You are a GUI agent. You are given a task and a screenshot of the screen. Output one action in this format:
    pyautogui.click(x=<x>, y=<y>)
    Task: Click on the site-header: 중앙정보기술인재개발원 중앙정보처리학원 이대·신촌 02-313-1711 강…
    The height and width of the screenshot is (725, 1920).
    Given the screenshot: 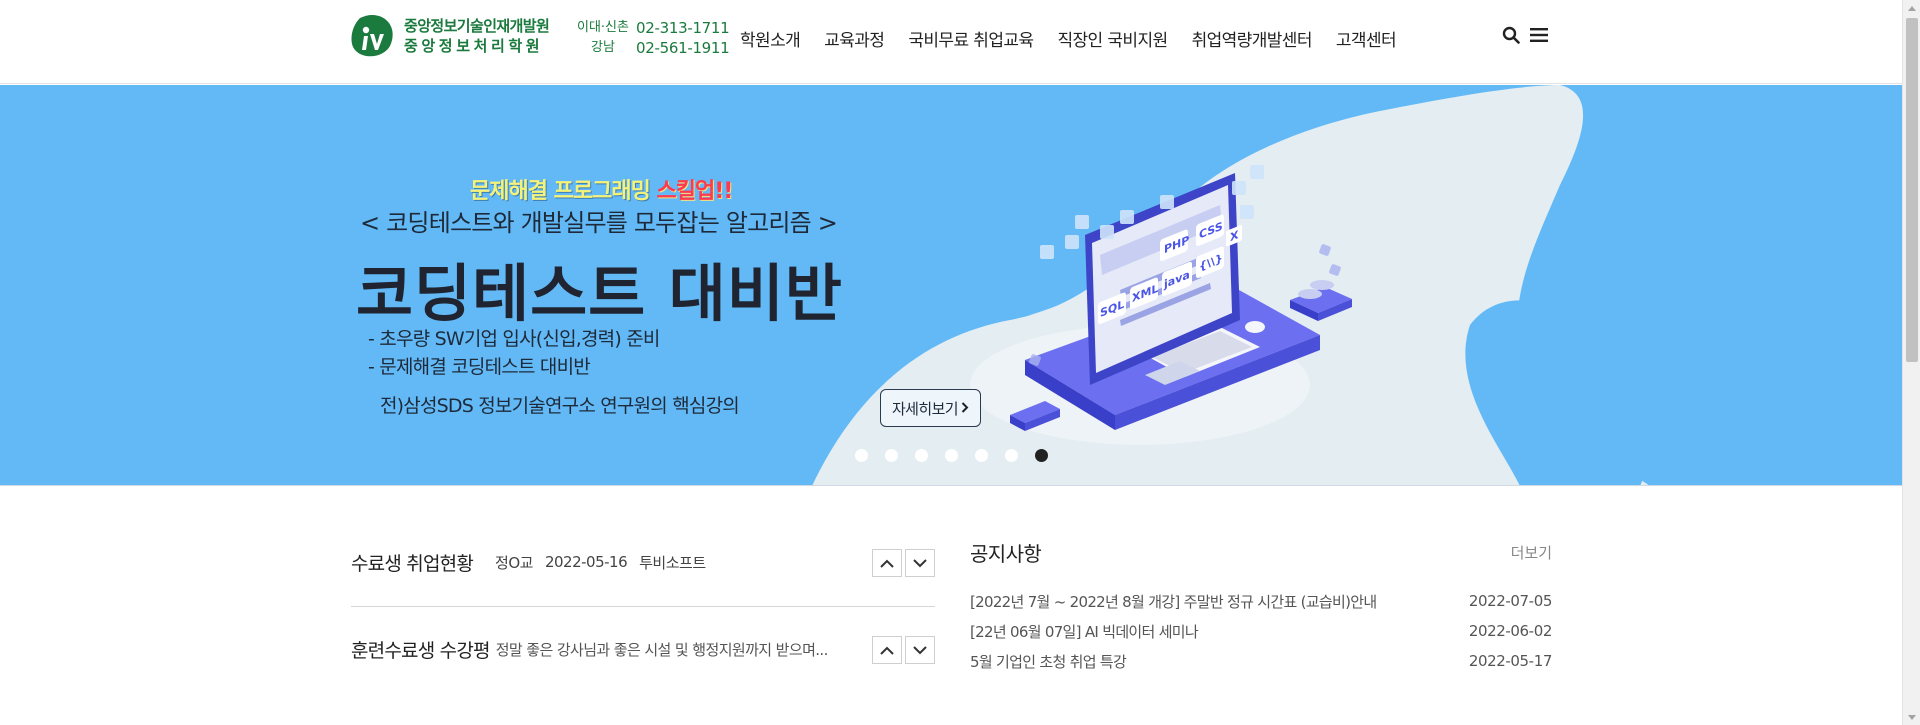 What is the action you would take?
    pyautogui.click(x=951, y=42)
    